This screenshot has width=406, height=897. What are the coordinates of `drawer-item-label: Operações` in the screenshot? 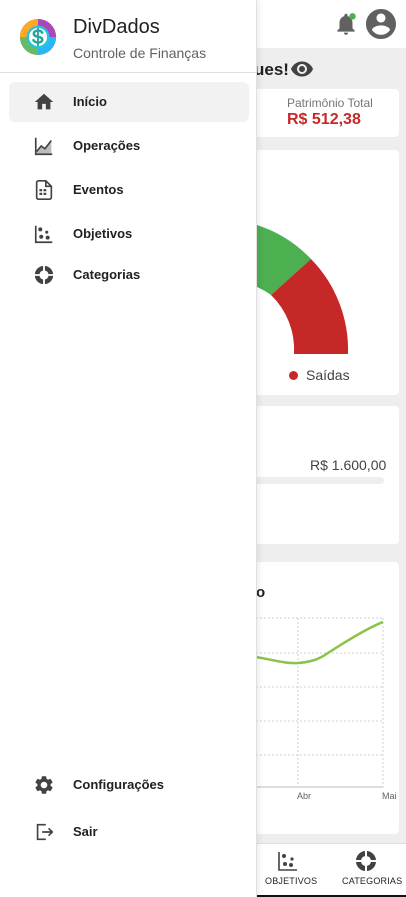 It's located at (107, 145).